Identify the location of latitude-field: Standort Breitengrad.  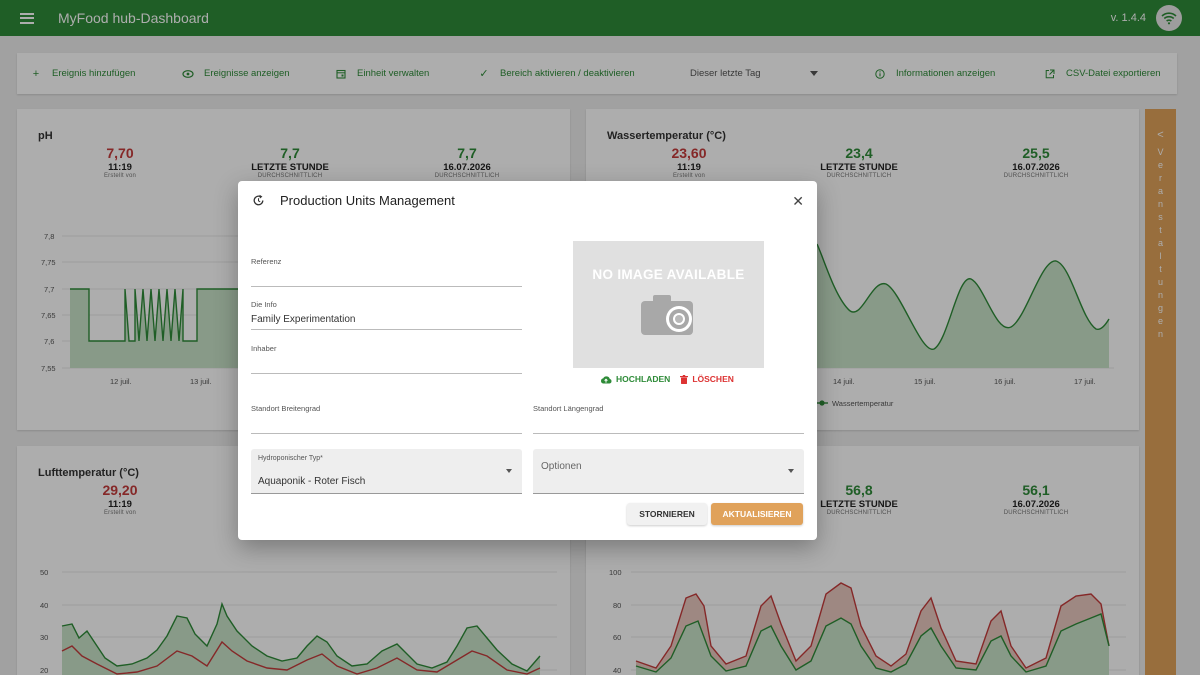
(386, 419).